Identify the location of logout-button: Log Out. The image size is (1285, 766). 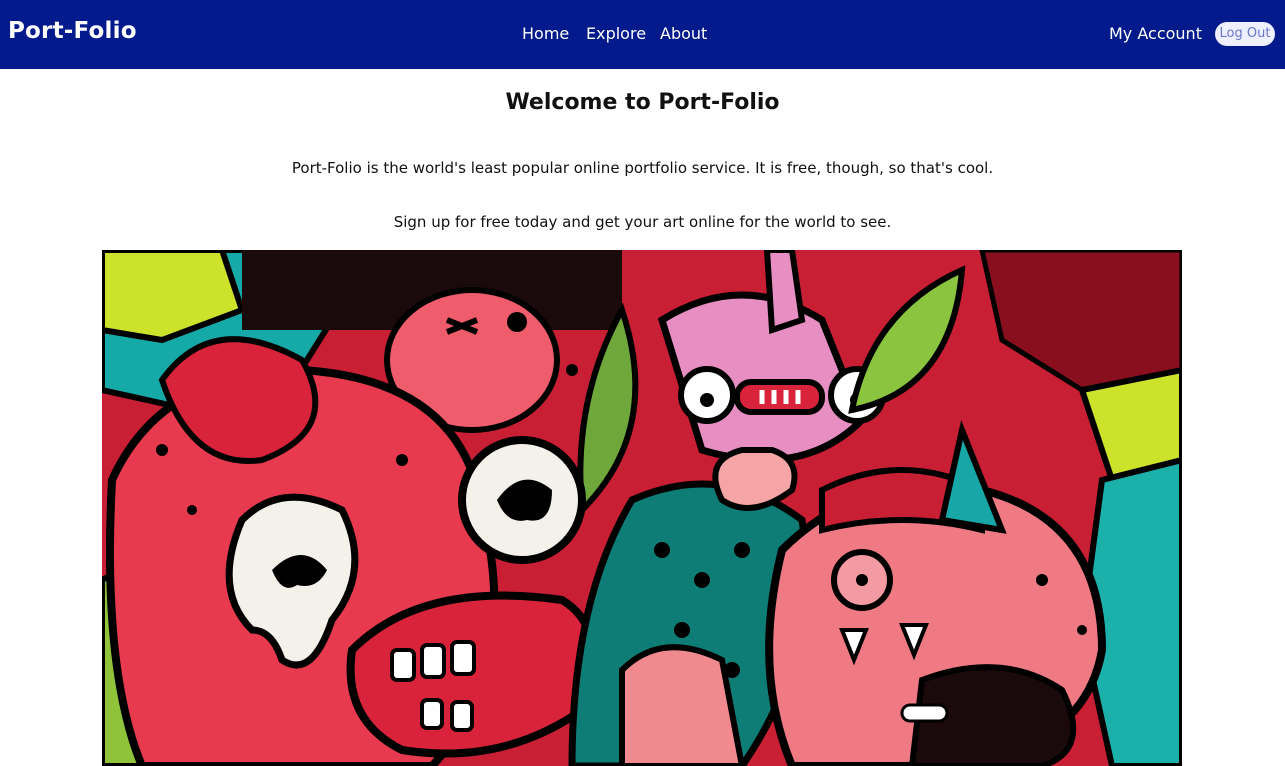
(1245, 34).